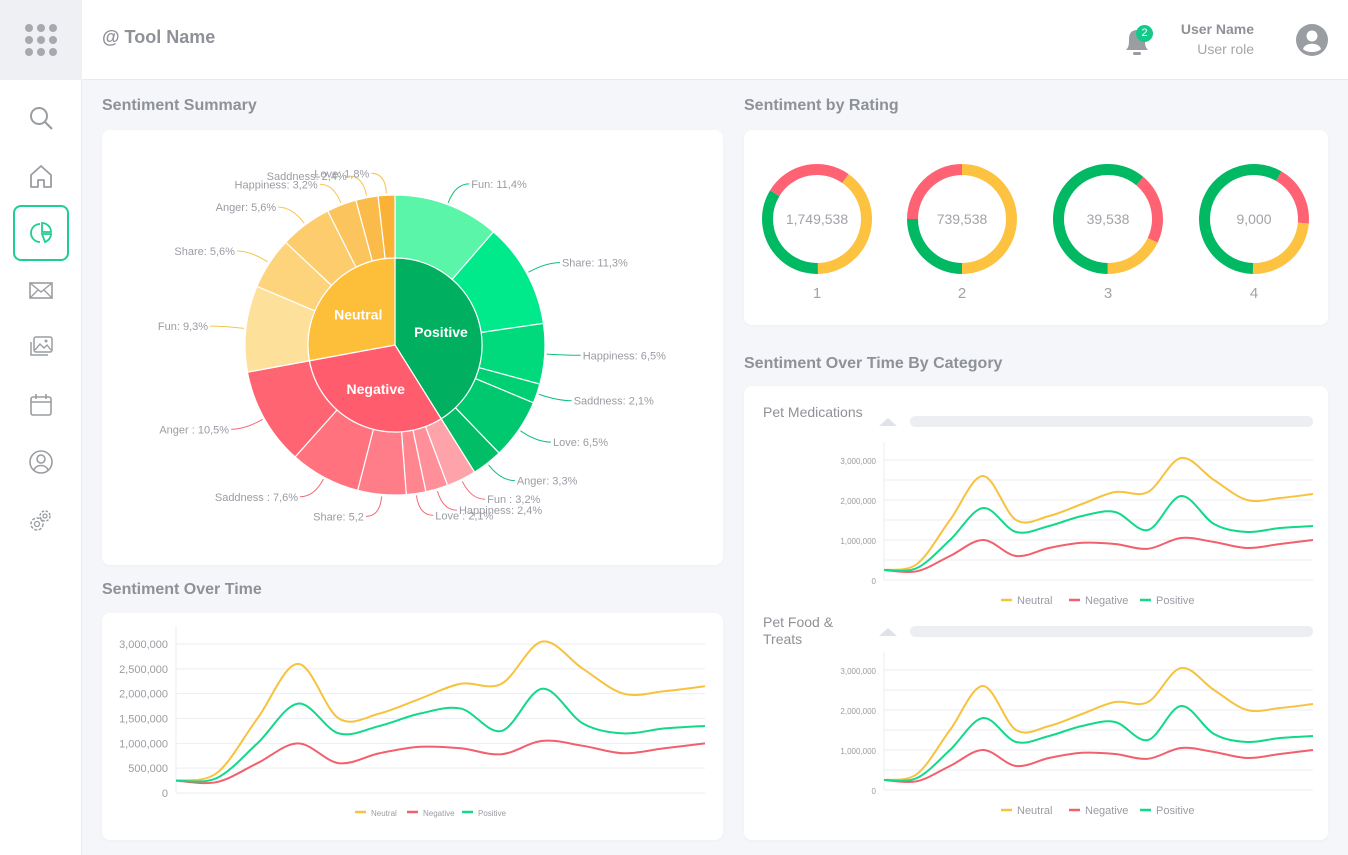 The height and width of the screenshot is (855, 1348). I want to click on sunburst-label: Share: 11,3%, so click(595, 264).